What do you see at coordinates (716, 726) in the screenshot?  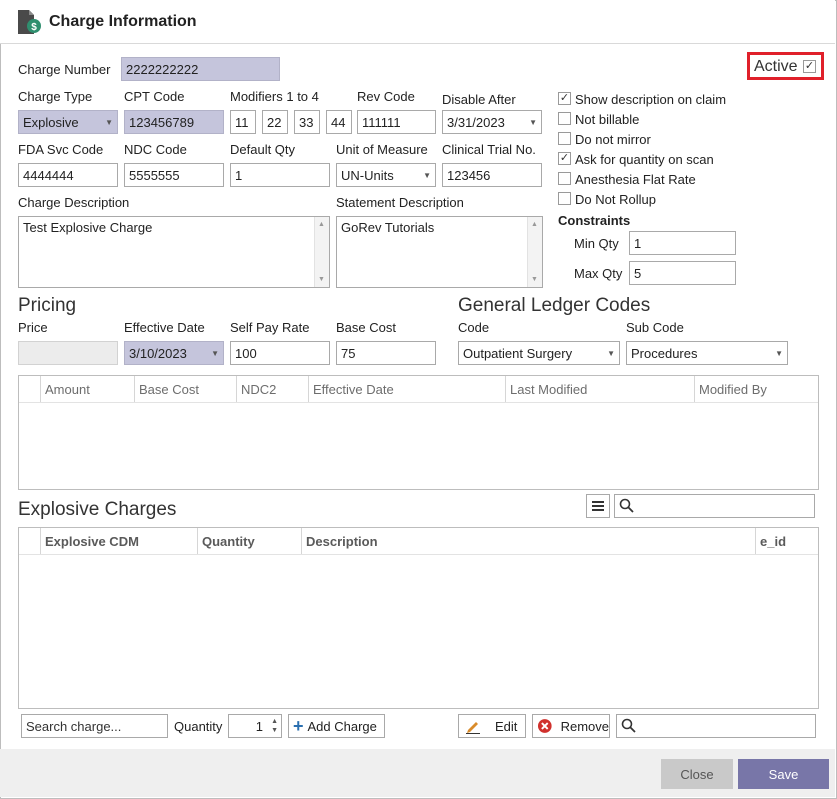 I see `bottom-search-input` at bounding box center [716, 726].